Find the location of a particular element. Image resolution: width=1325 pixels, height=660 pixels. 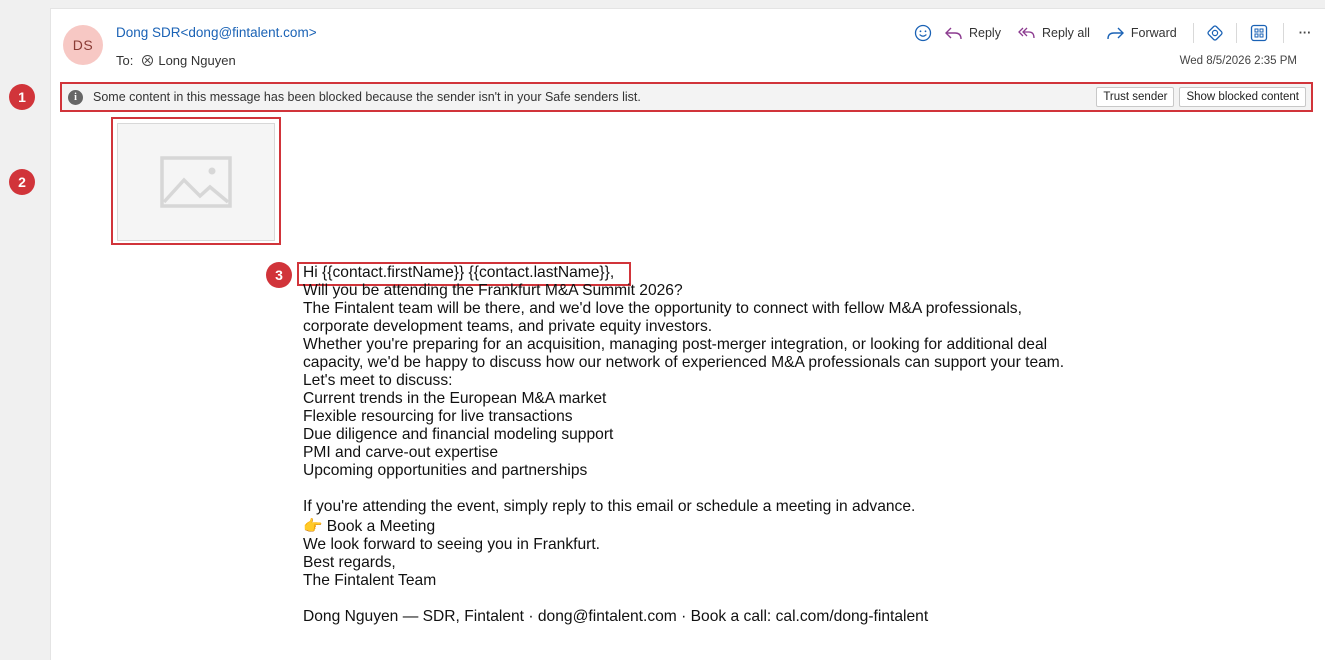

body-line: Let's meet to discuss: is located at coordinates (378, 380).